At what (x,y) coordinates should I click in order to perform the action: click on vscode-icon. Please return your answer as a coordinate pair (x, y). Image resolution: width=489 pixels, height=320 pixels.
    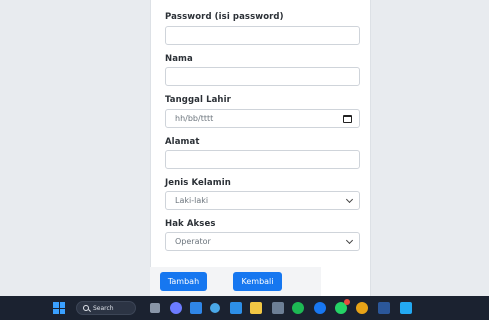
    Looking at the image, I should click on (406, 308).